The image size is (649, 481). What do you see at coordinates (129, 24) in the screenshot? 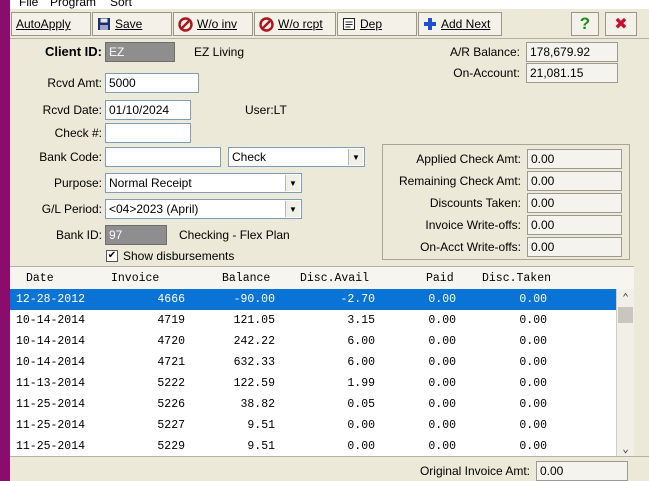
I see `save-label: Save` at bounding box center [129, 24].